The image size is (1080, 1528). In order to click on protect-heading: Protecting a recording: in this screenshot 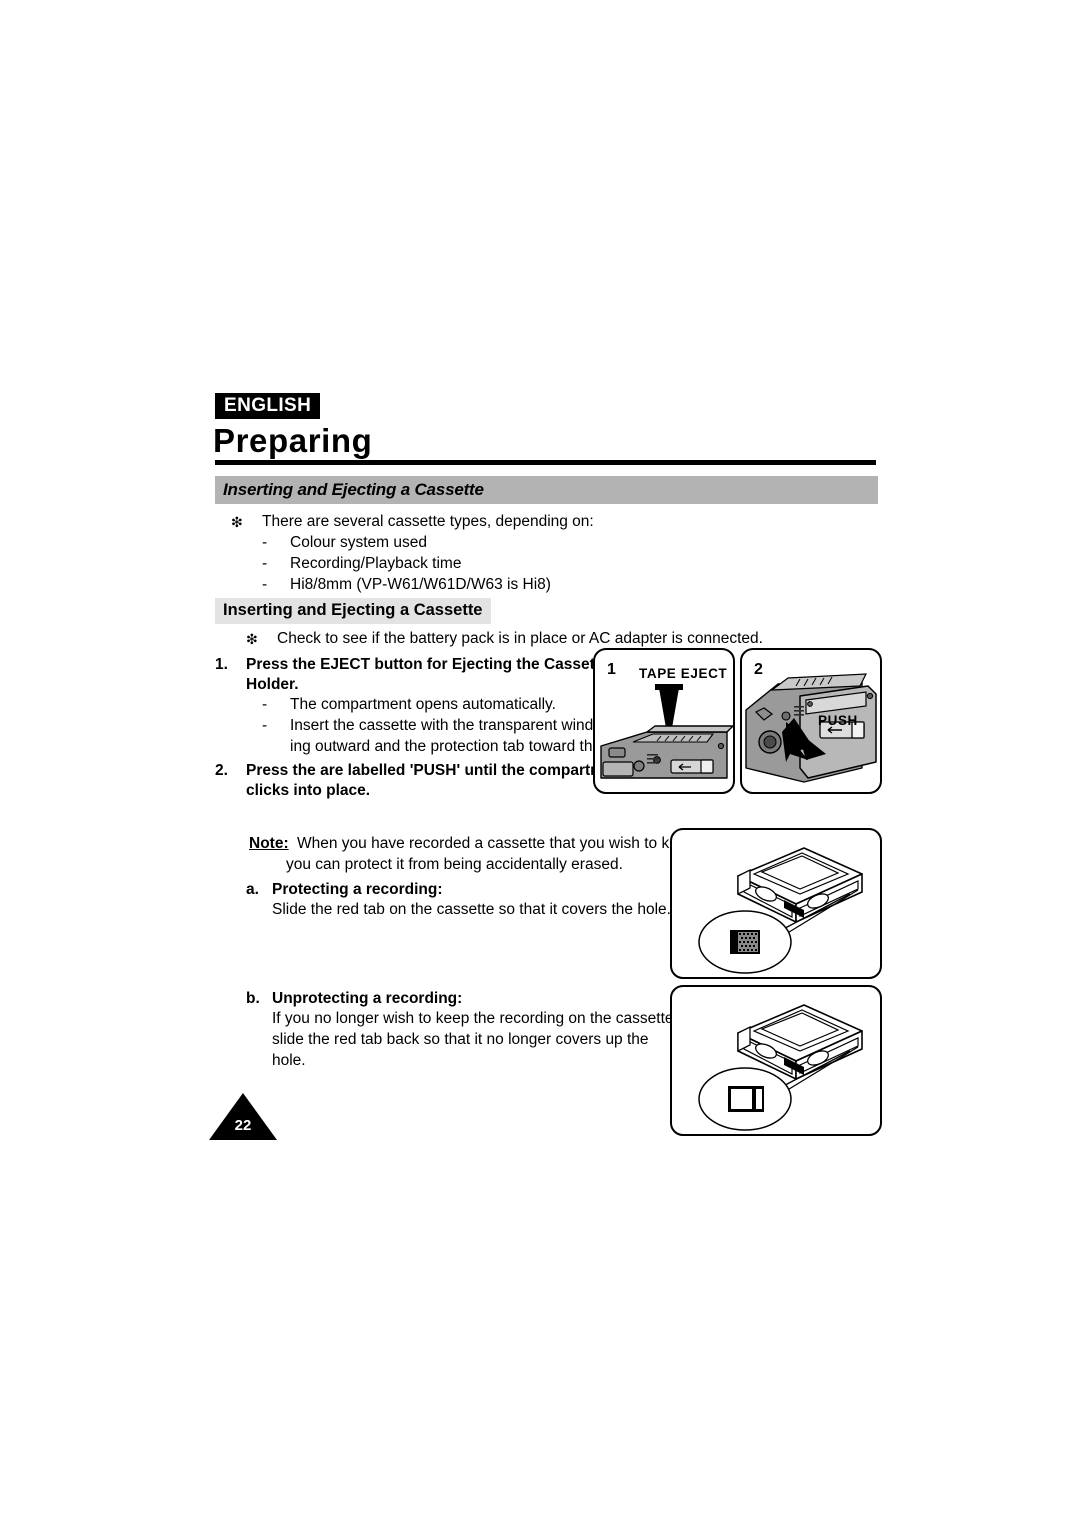, I will do `click(357, 889)`.